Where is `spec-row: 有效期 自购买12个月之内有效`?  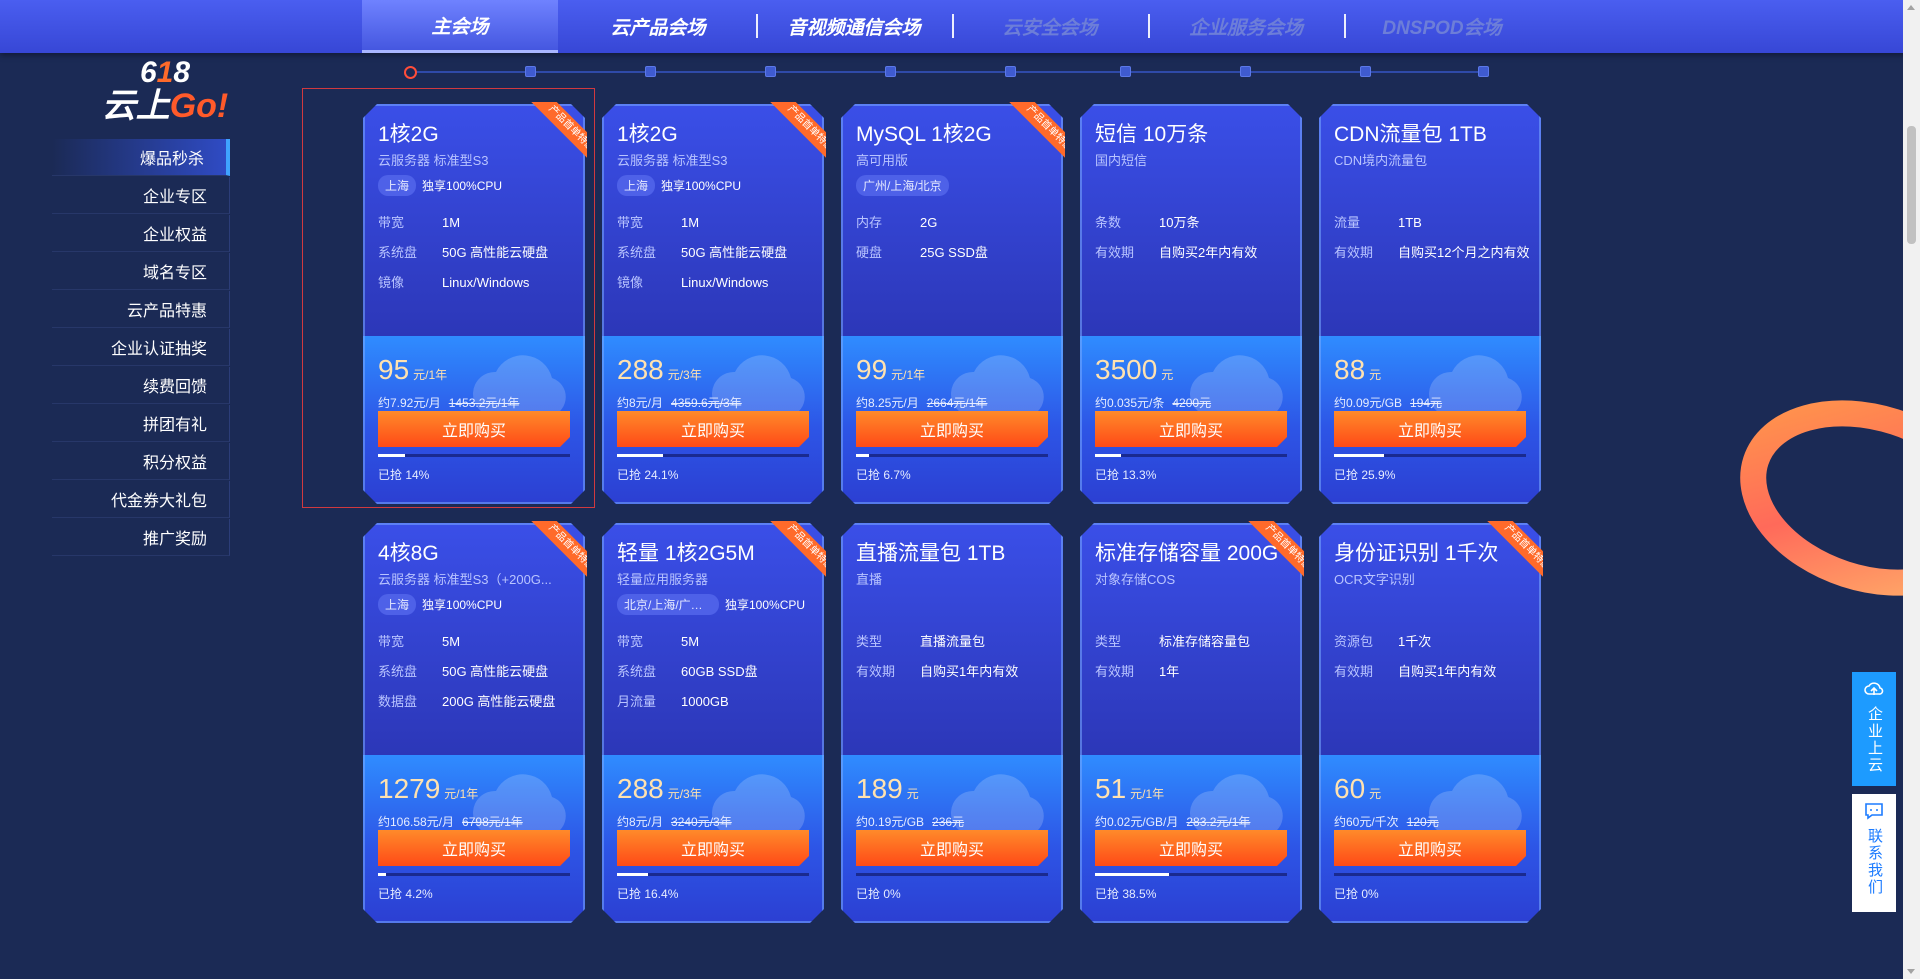
spec-row: 有效期 自购买12个月之内有效 is located at coordinates (1434, 253).